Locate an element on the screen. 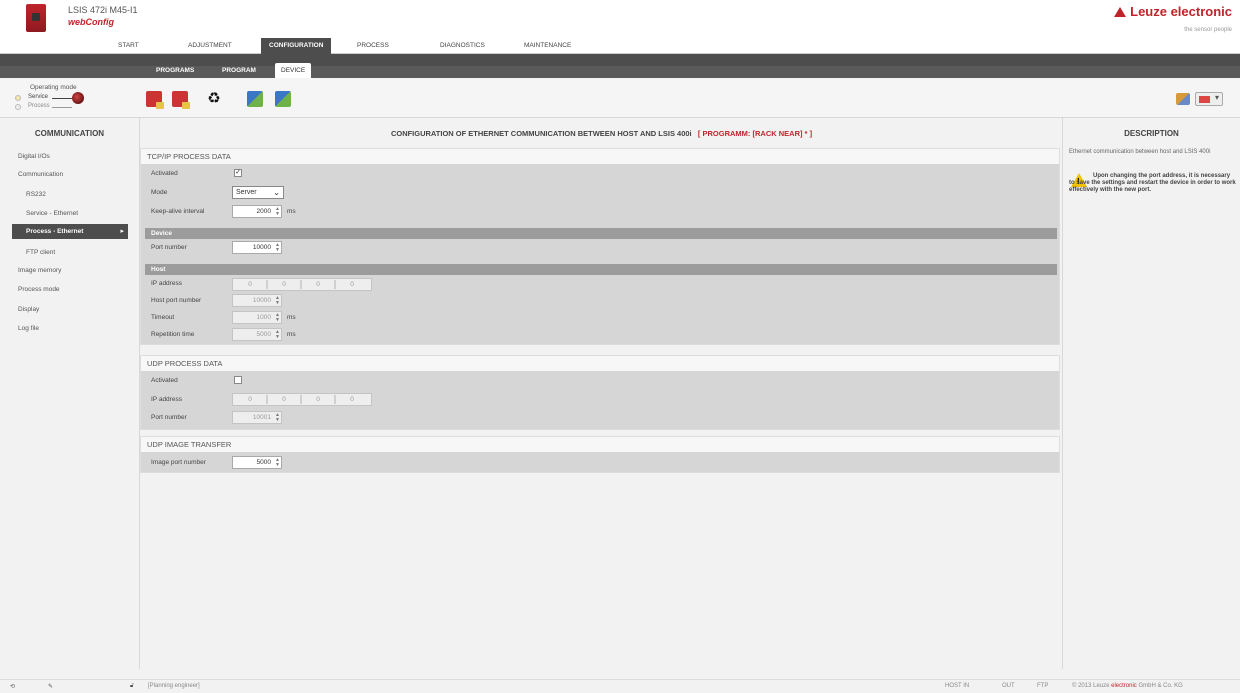 This screenshot has height=693, width=1240. ip-octet-4: 0 is located at coordinates (352, 284).